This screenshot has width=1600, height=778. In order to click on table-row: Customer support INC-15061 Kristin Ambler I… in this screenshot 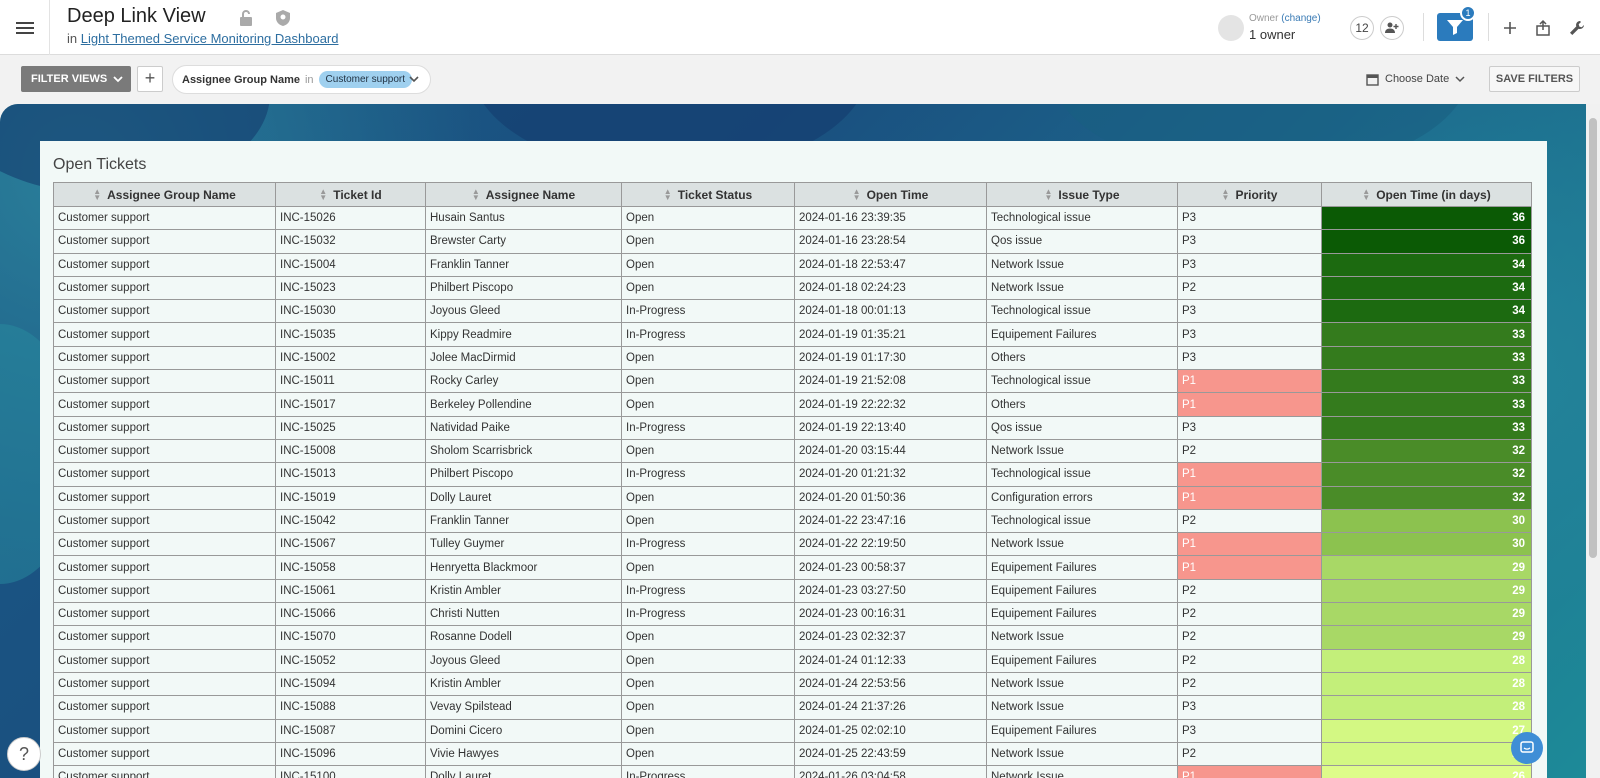, I will do `click(792, 591)`.